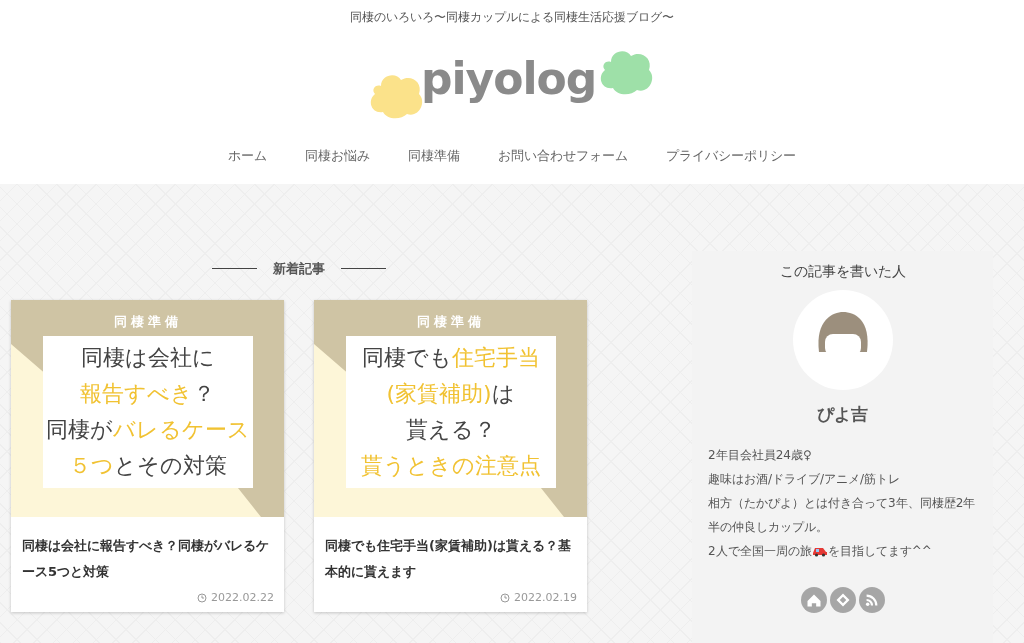 This screenshot has height=643, width=1024. What do you see at coordinates (842, 271) in the screenshot?
I see `author-heading: この記事を書いた人` at bounding box center [842, 271].